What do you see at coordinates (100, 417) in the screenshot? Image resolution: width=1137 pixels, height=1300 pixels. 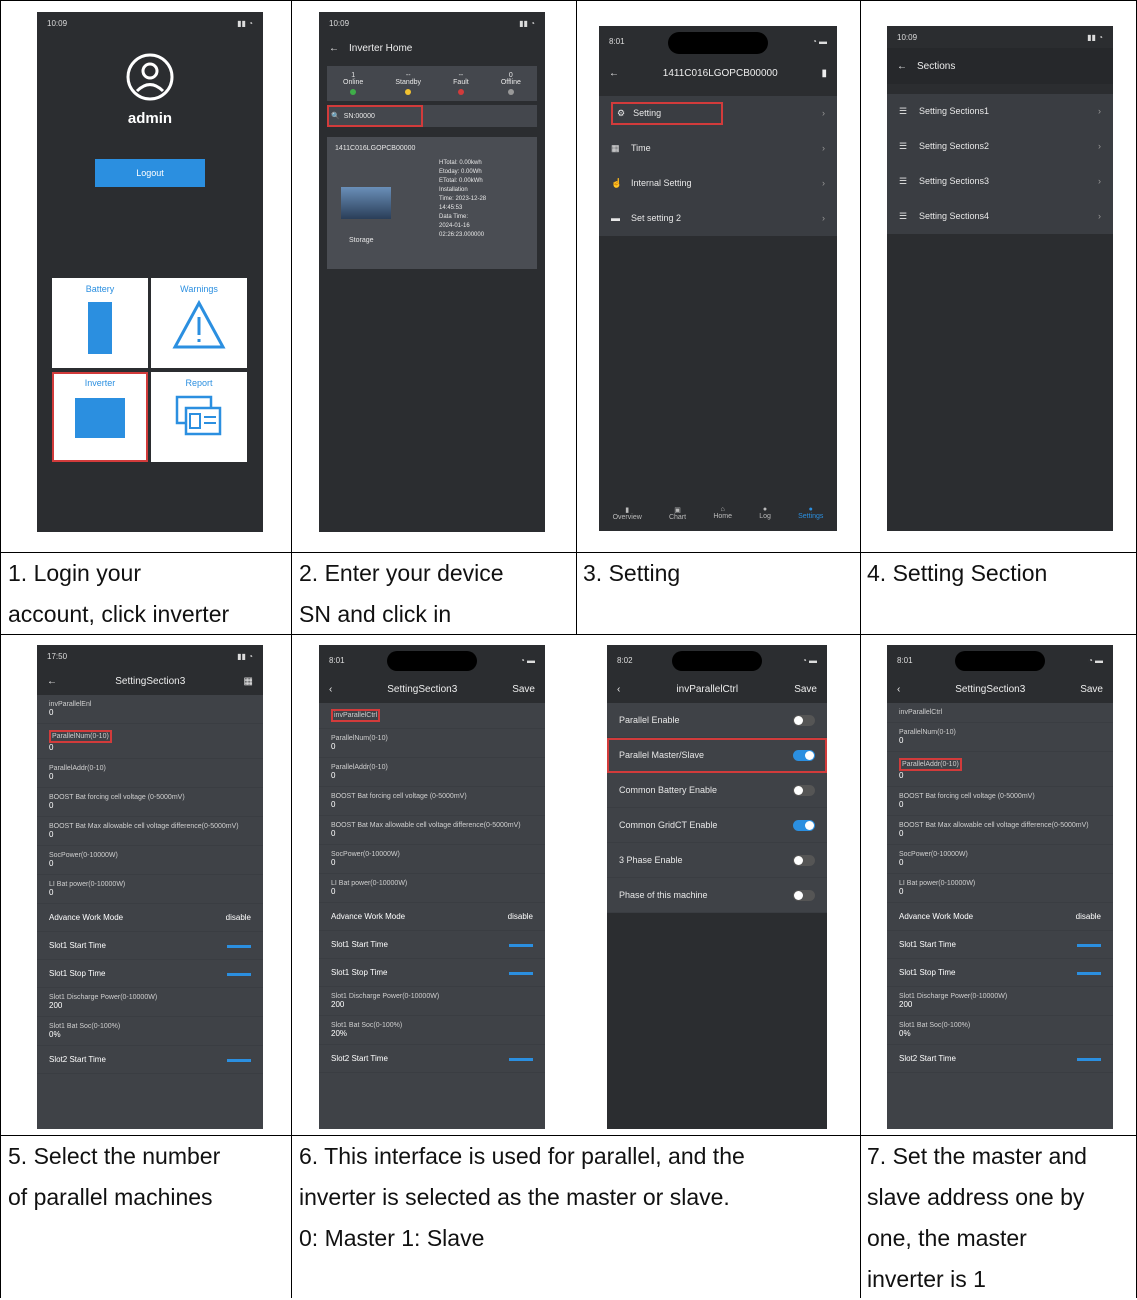 I see `tile-inverter: Inverter` at bounding box center [100, 417].